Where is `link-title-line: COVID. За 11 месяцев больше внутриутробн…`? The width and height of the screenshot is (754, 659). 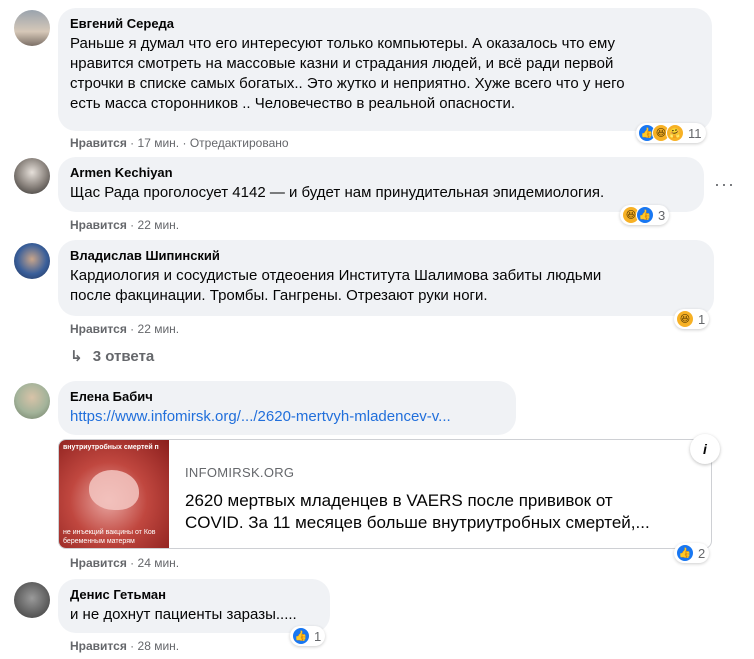 link-title-line: COVID. За 11 месяцев больше внутриутробн… is located at coordinates (417, 522).